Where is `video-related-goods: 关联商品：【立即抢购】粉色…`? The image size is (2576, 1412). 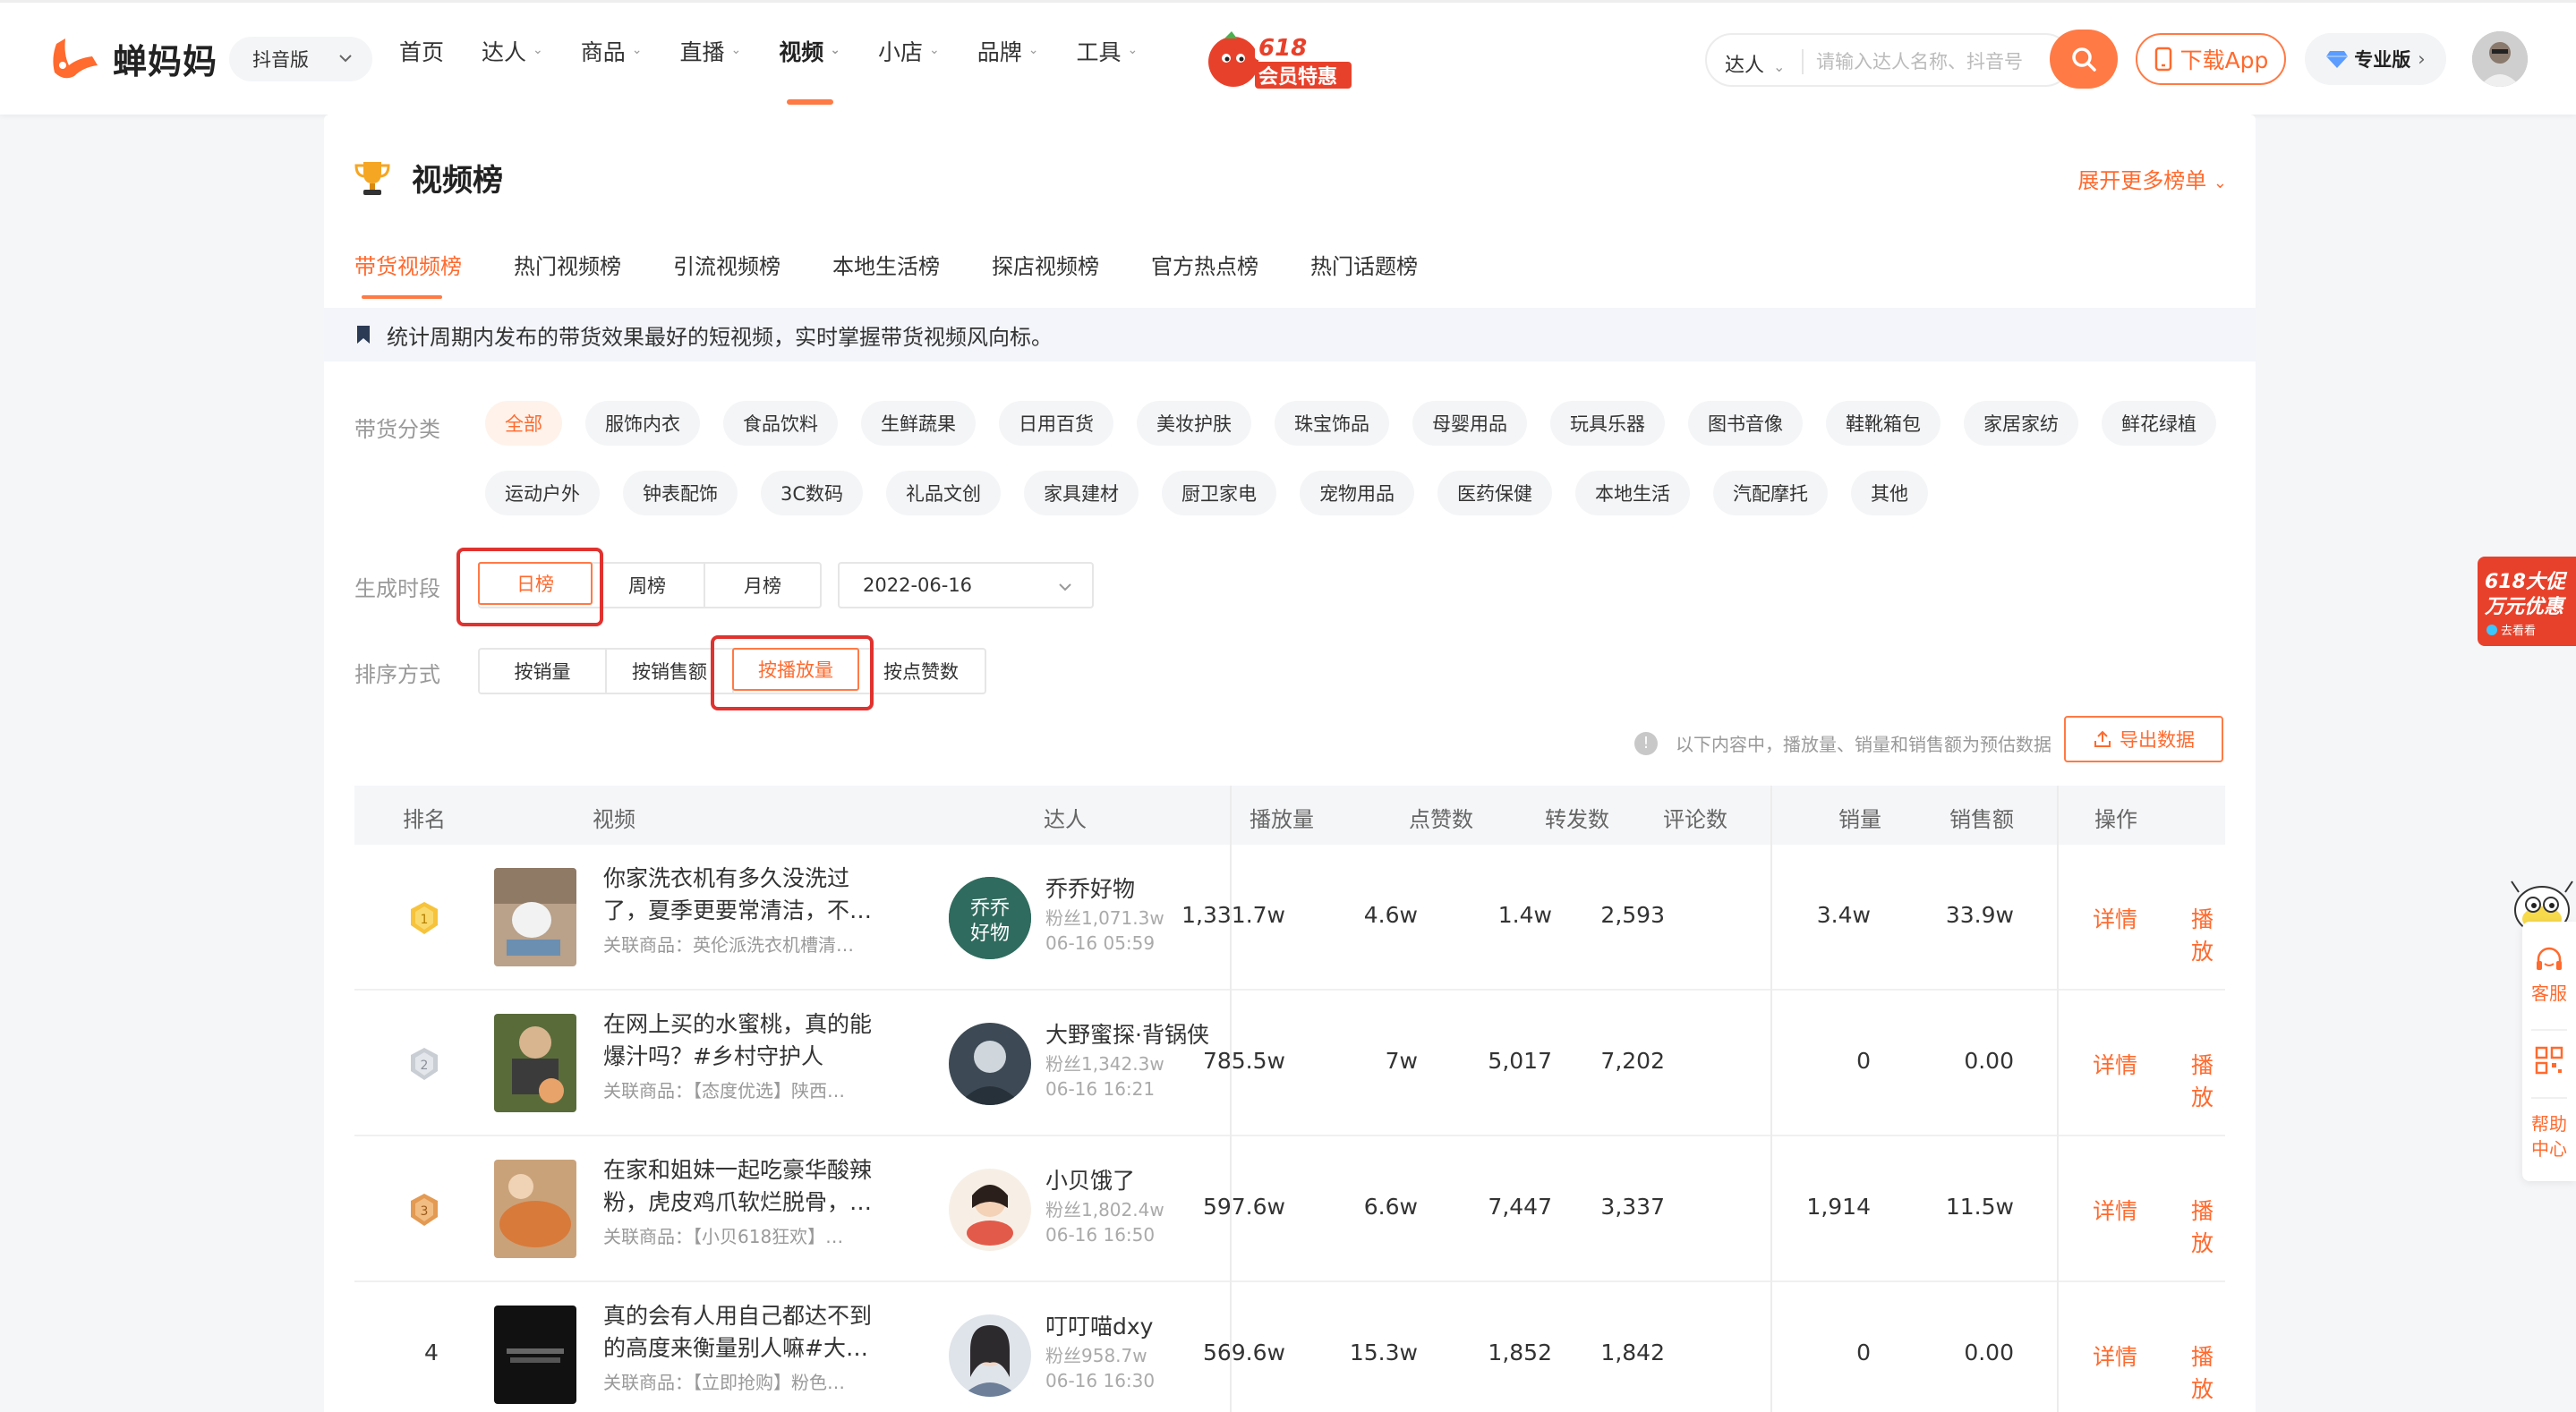
video-related-goods: 关联商品：【立即抢购】粉色… is located at coordinates (746, 1381).